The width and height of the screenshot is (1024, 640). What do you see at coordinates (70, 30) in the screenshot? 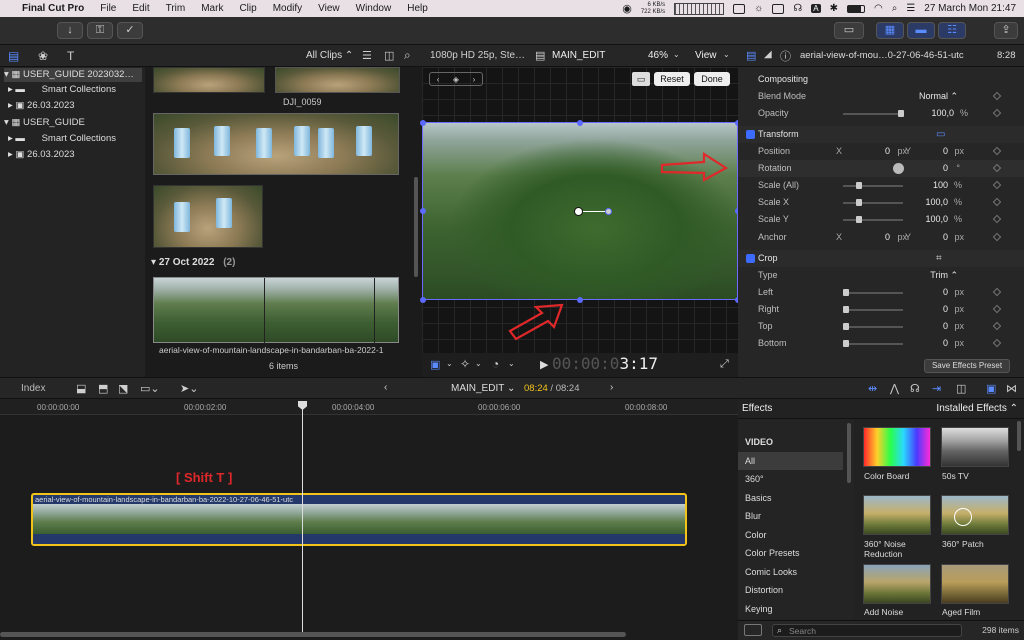
I see `import-button: ↓` at bounding box center [70, 30].